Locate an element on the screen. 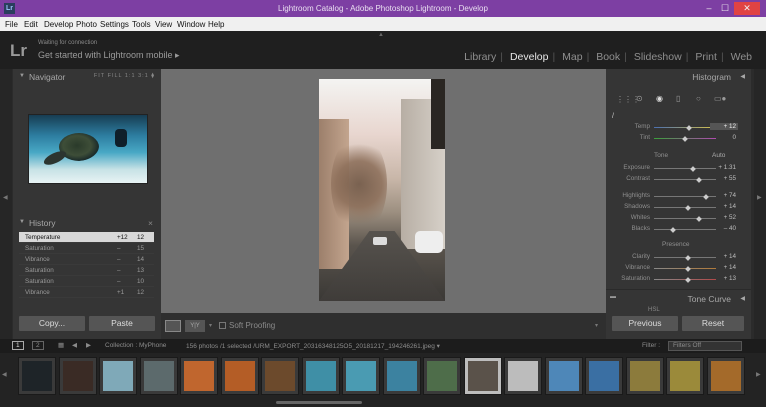 The height and width of the screenshot is (407, 766). module-print: Print is located at coordinates (706, 57).